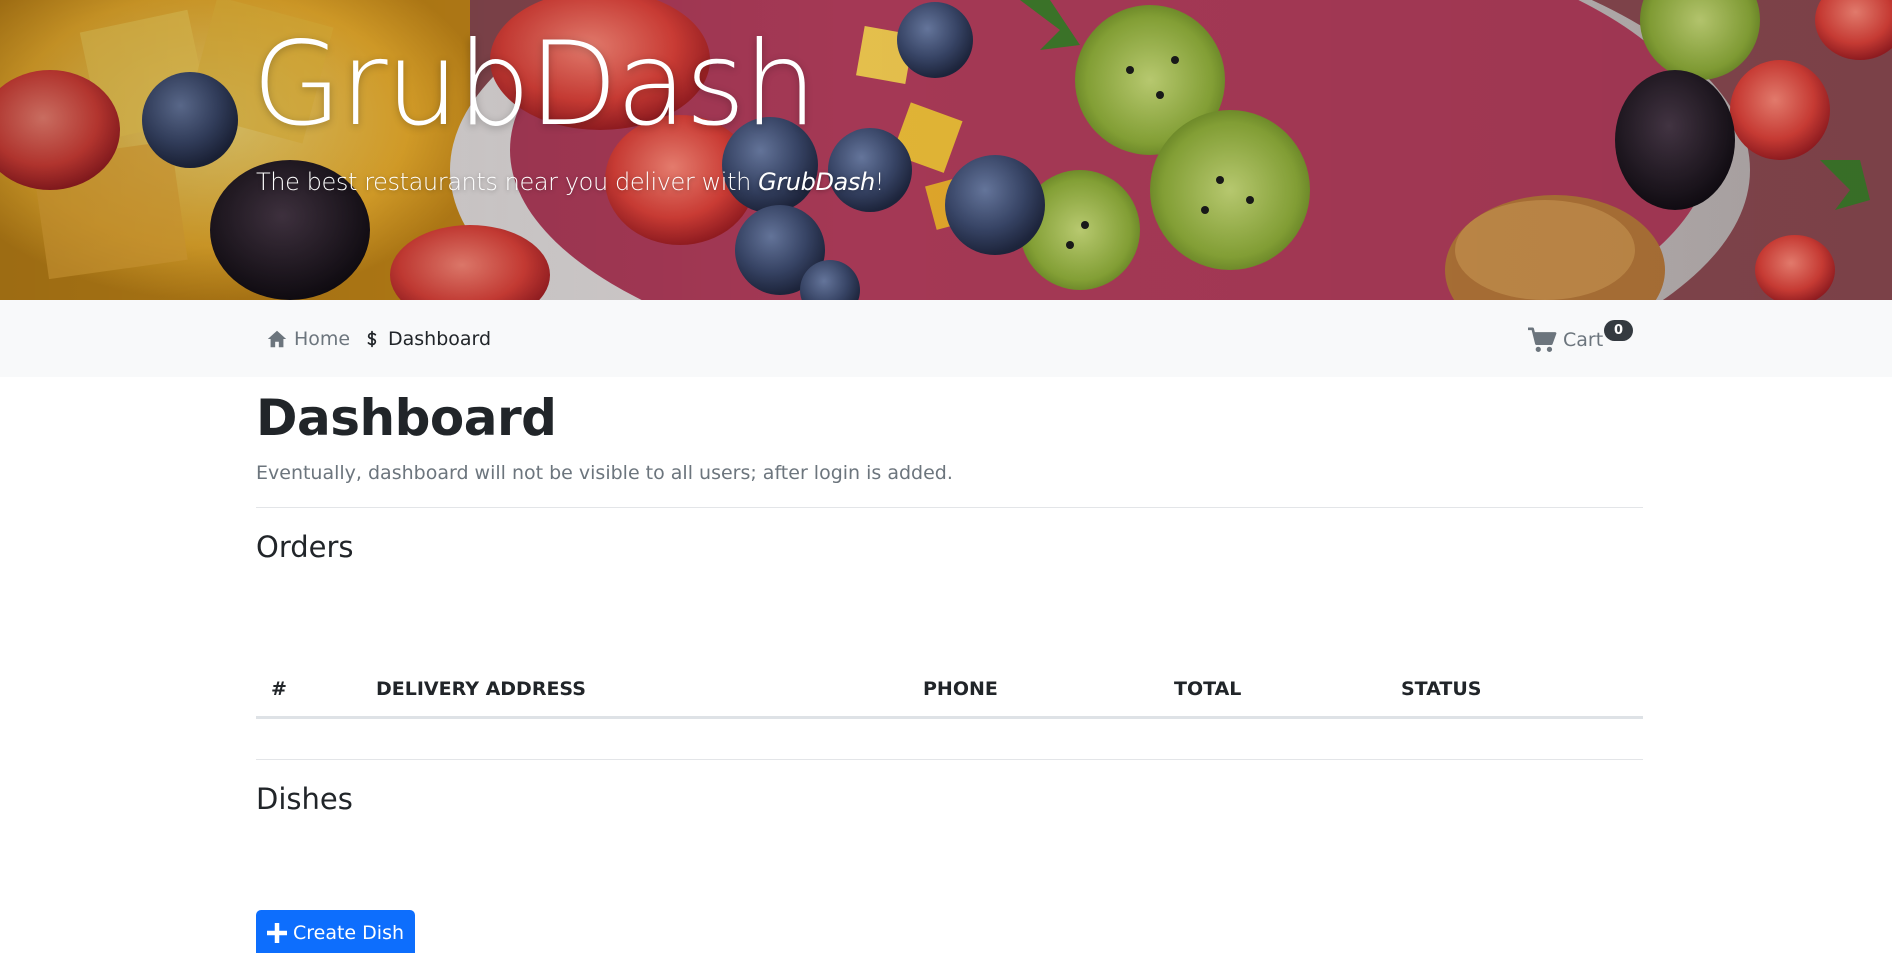 This screenshot has width=1892, height=953. I want to click on column-header-delivery-address: DELIVERY ADDRESS, so click(481, 689).